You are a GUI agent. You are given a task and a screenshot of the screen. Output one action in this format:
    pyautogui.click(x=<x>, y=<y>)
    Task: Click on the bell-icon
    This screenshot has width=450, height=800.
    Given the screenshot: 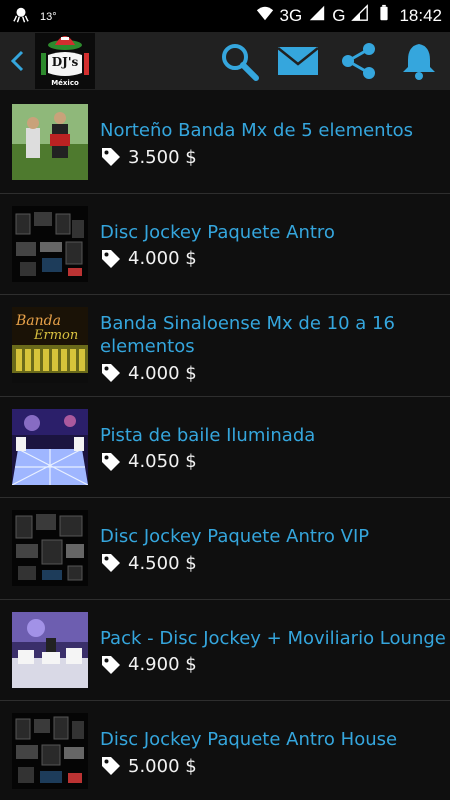 What is the action you would take?
    pyautogui.click(x=419, y=62)
    